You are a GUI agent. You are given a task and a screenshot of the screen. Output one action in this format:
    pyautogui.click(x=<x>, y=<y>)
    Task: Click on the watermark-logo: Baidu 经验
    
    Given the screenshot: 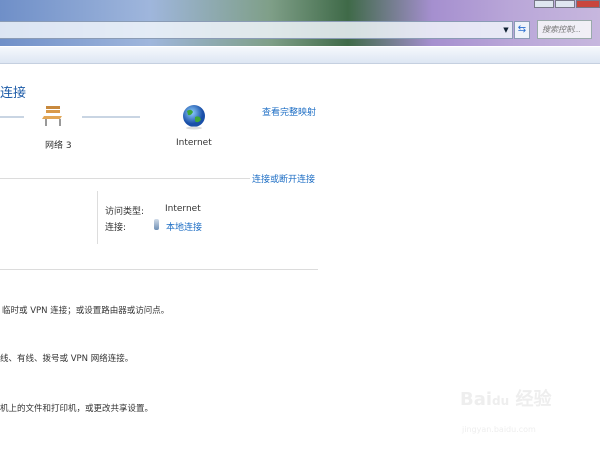 What is the action you would take?
    pyautogui.click(x=506, y=399)
    